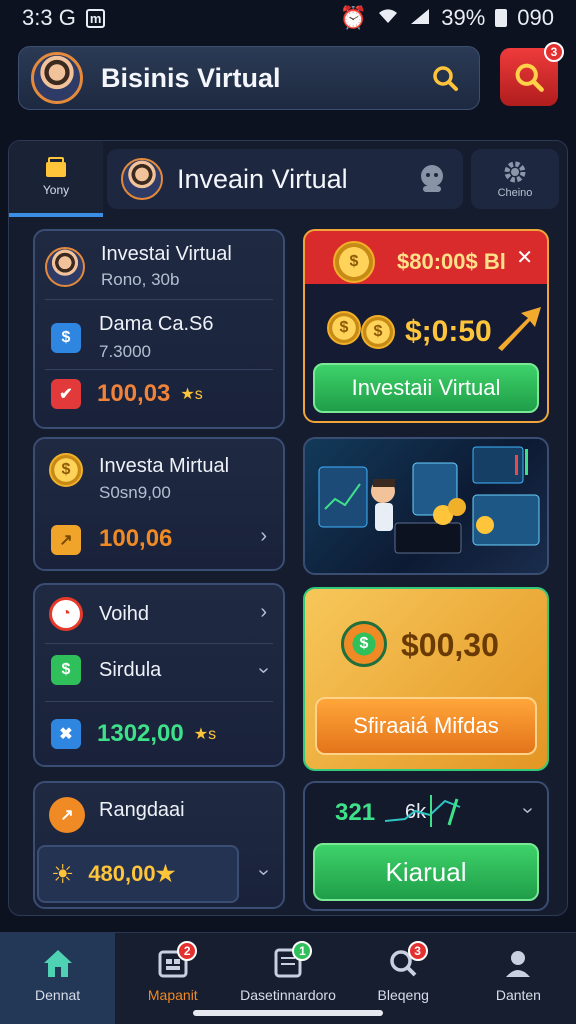 This screenshot has width=576, height=1024. I want to click on bonus-amount: $00,30, so click(450, 645).